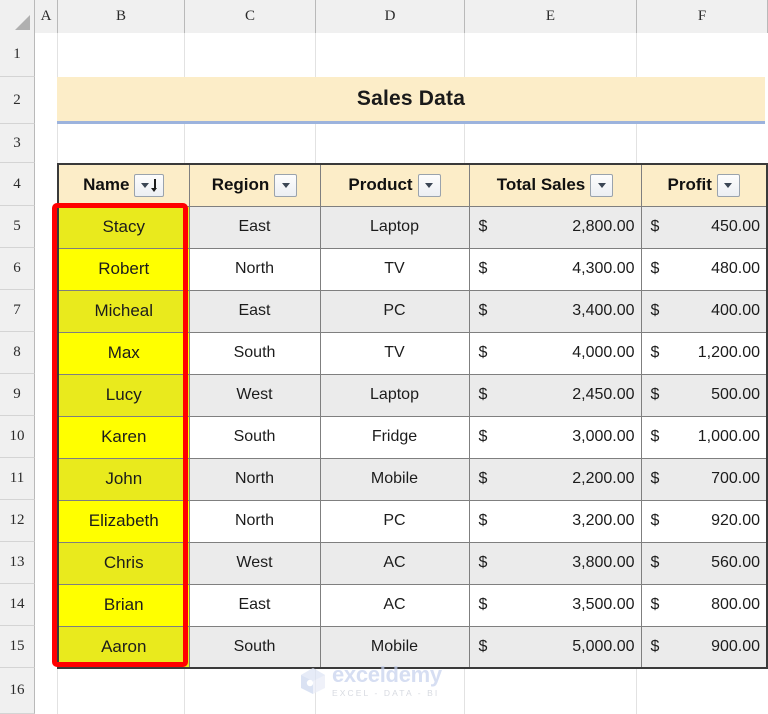  Describe the element at coordinates (17, 143) in the screenshot. I see `row-header-3: 3` at that location.